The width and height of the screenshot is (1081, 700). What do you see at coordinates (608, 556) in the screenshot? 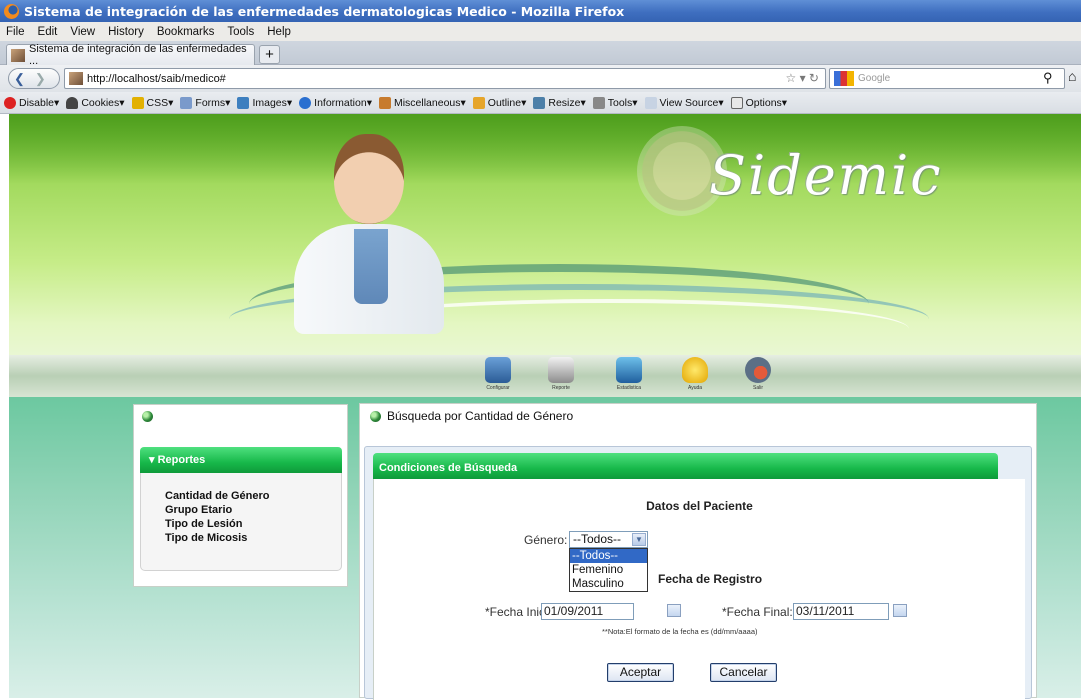
I see `genero-option-todos: --Todos--` at bounding box center [608, 556].